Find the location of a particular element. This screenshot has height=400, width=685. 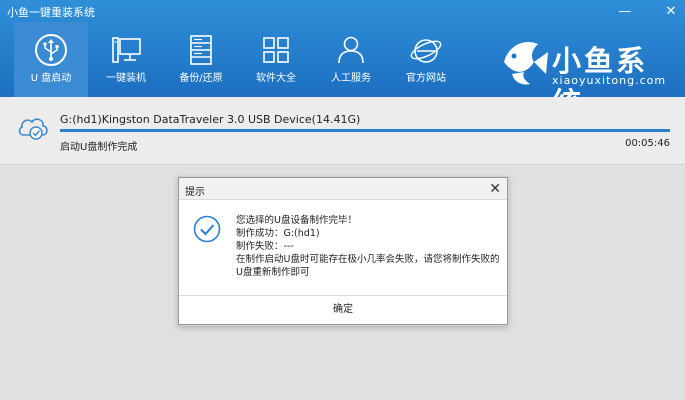

dialog-close-button: ✕ is located at coordinates (495, 189).